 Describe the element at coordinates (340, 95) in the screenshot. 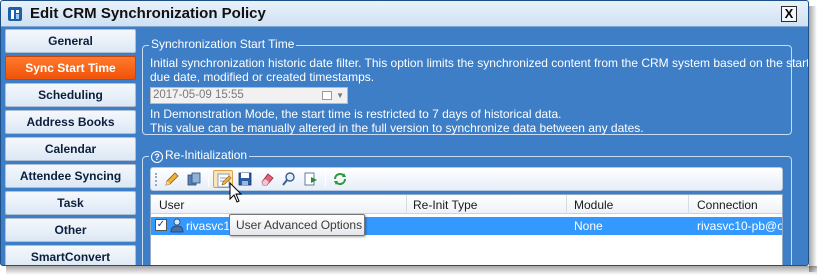

I see `chevron-down-icon: ▼` at that location.